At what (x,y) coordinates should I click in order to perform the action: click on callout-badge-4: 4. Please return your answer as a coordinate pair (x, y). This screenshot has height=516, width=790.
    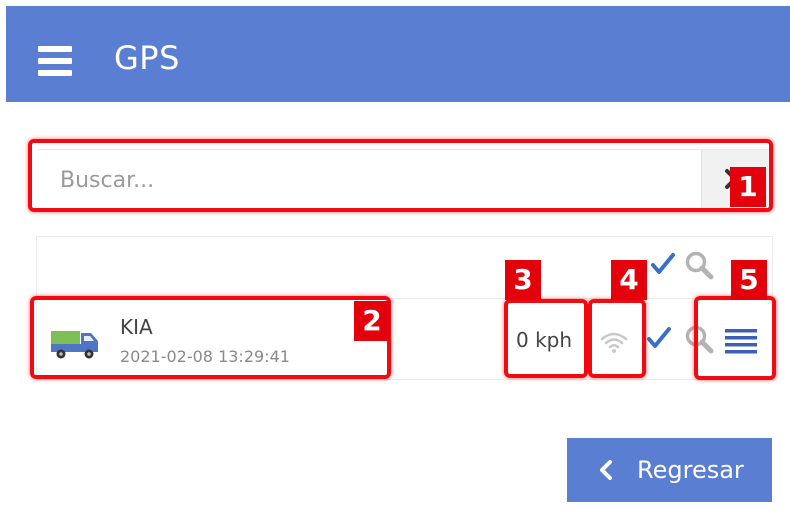
    Looking at the image, I should click on (629, 280).